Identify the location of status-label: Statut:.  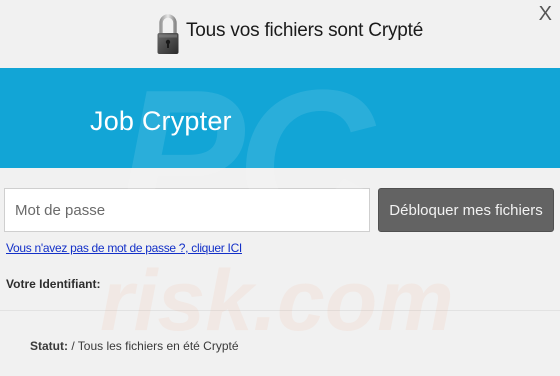
(49, 346).